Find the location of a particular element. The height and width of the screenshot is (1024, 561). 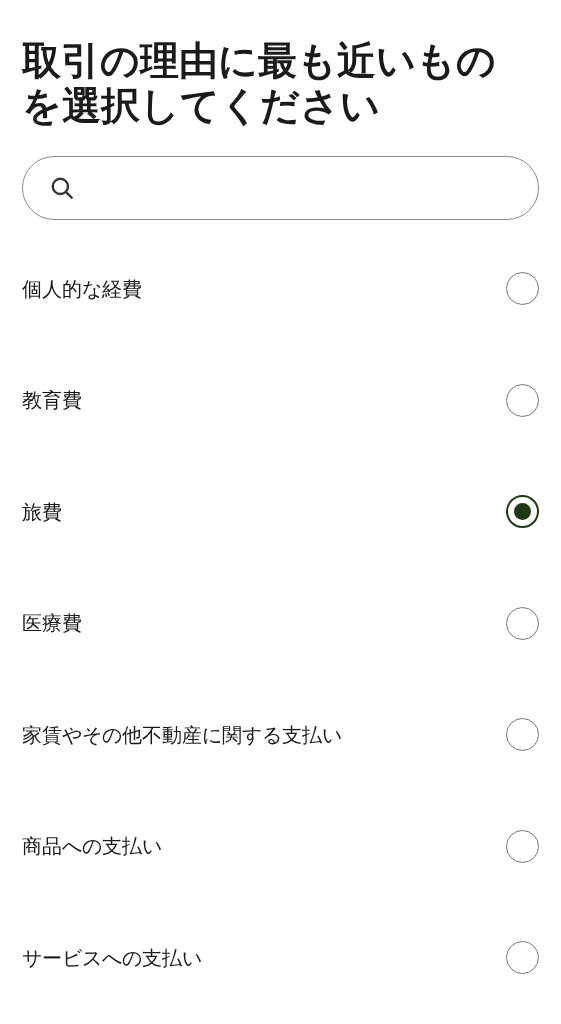

option-label: 教育費 is located at coordinates (52, 401).